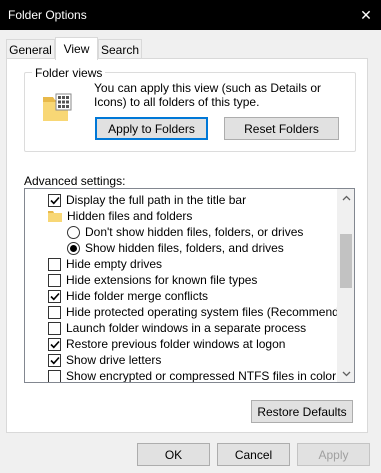 The width and height of the screenshot is (381, 473). I want to click on list-item-label: Restore previous folder windows at logon, so click(176, 344).